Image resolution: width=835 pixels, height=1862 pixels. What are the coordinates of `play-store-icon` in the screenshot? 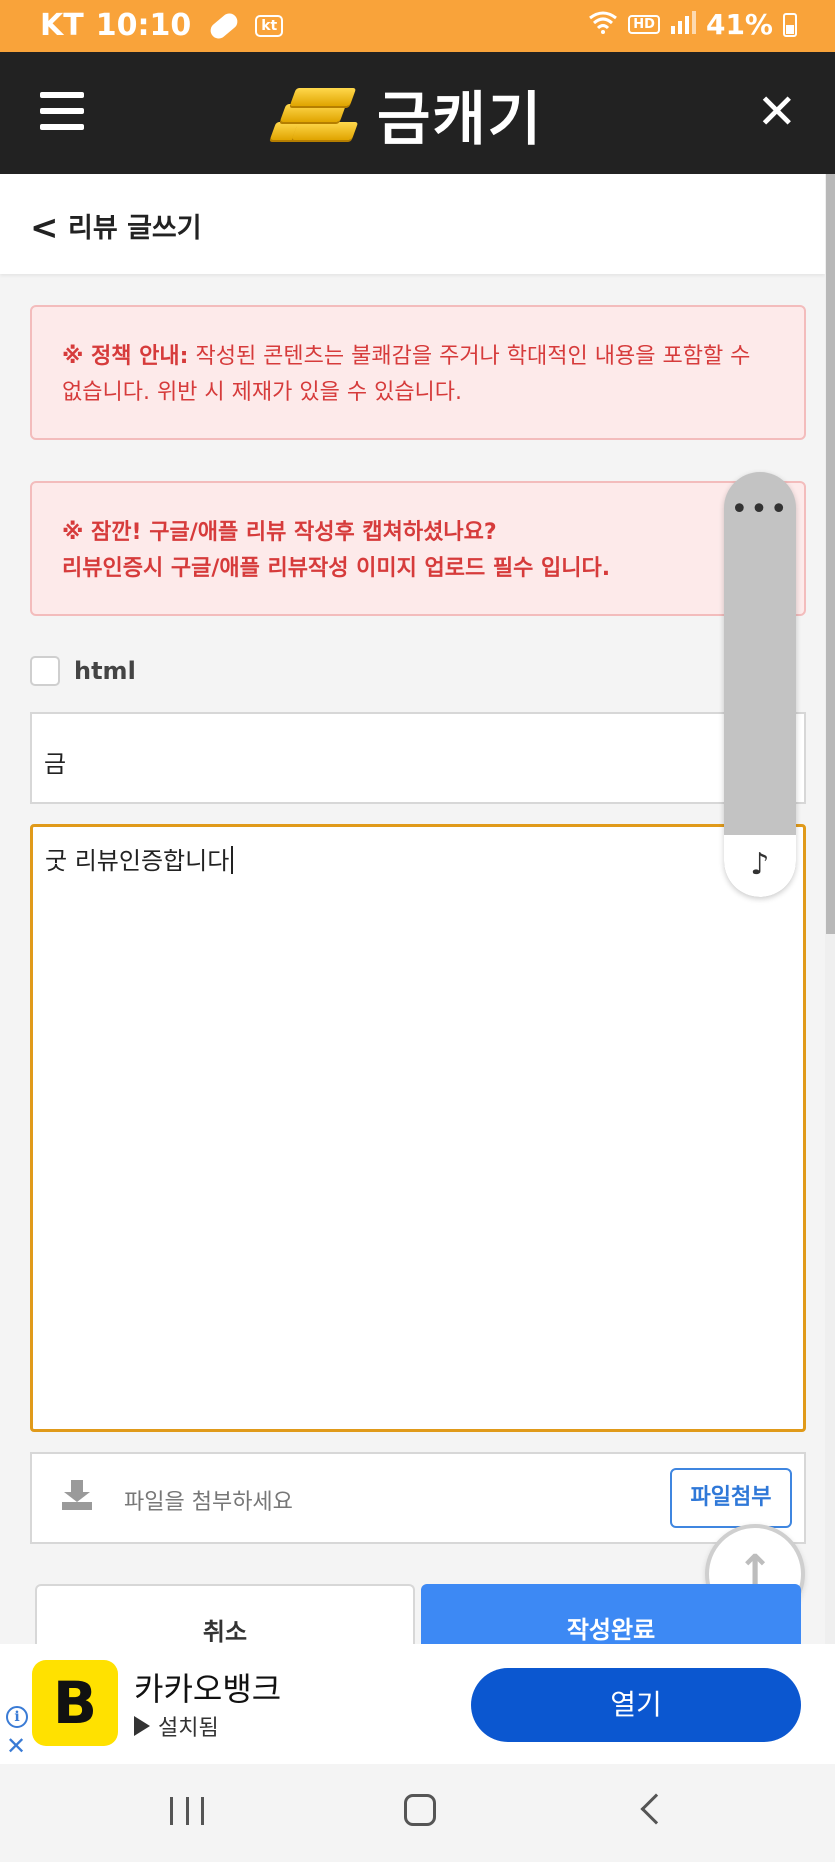 It's located at (142, 1726).